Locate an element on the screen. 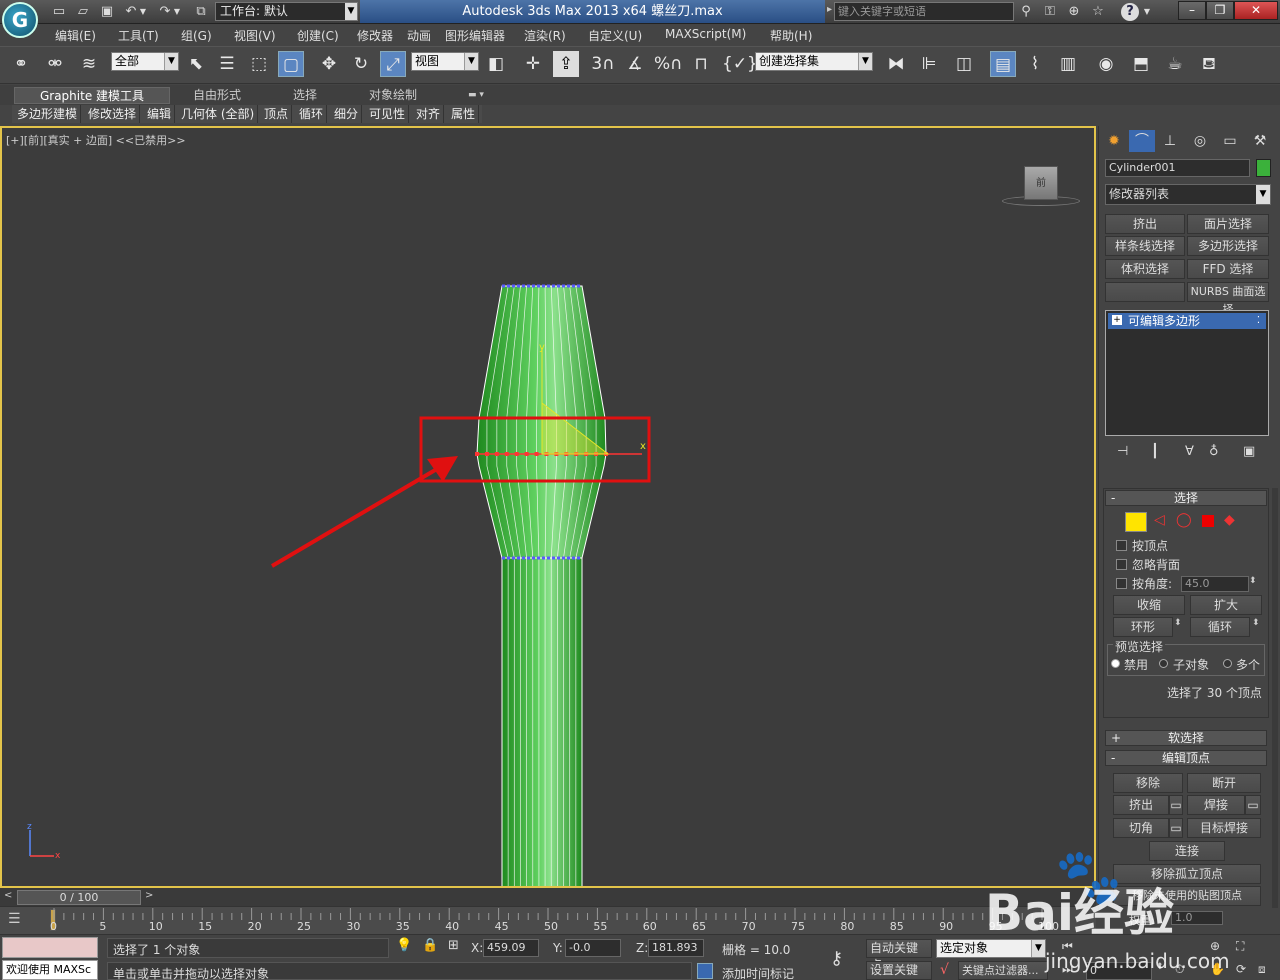 The width and height of the screenshot is (1280, 980). menu-tools: 工具(T) is located at coordinates (138, 35).